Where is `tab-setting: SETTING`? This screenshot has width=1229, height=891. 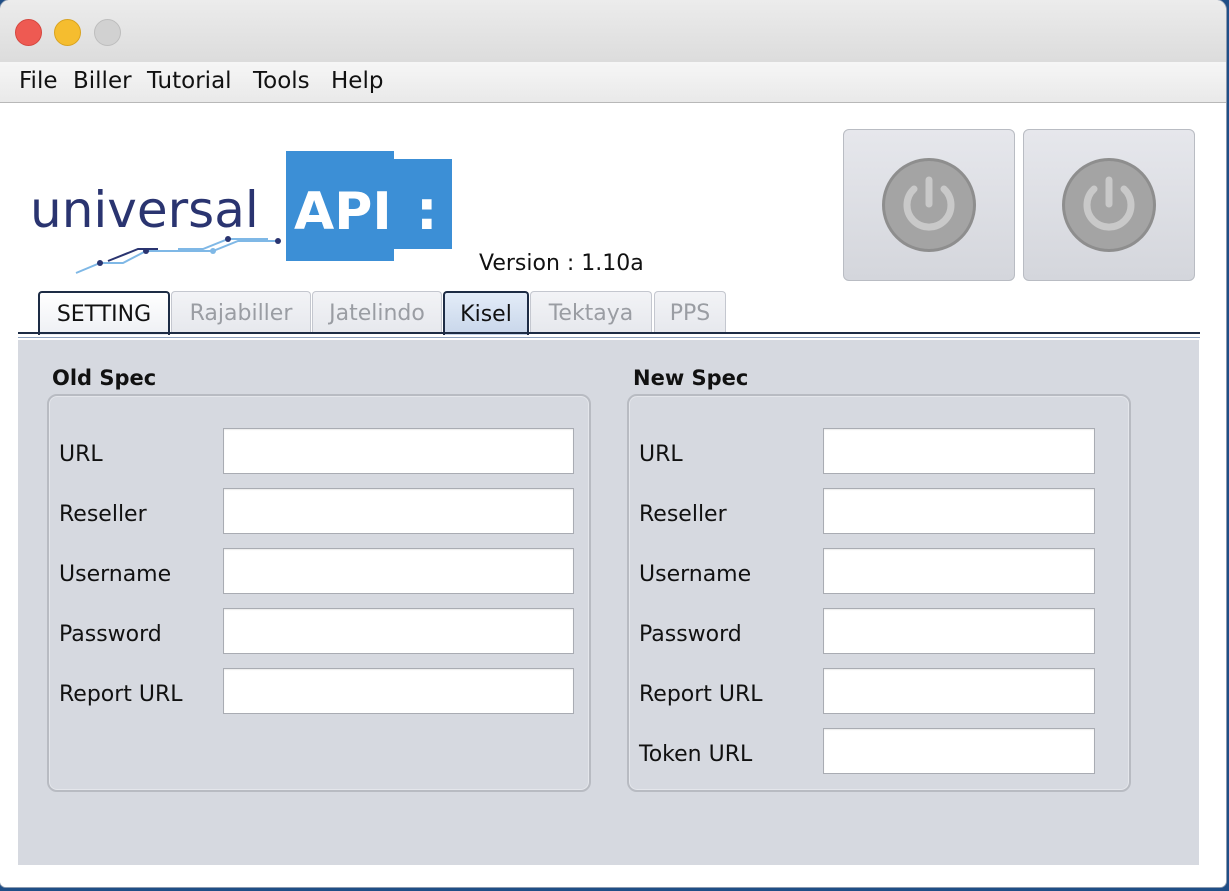 tab-setting: SETTING is located at coordinates (104, 313).